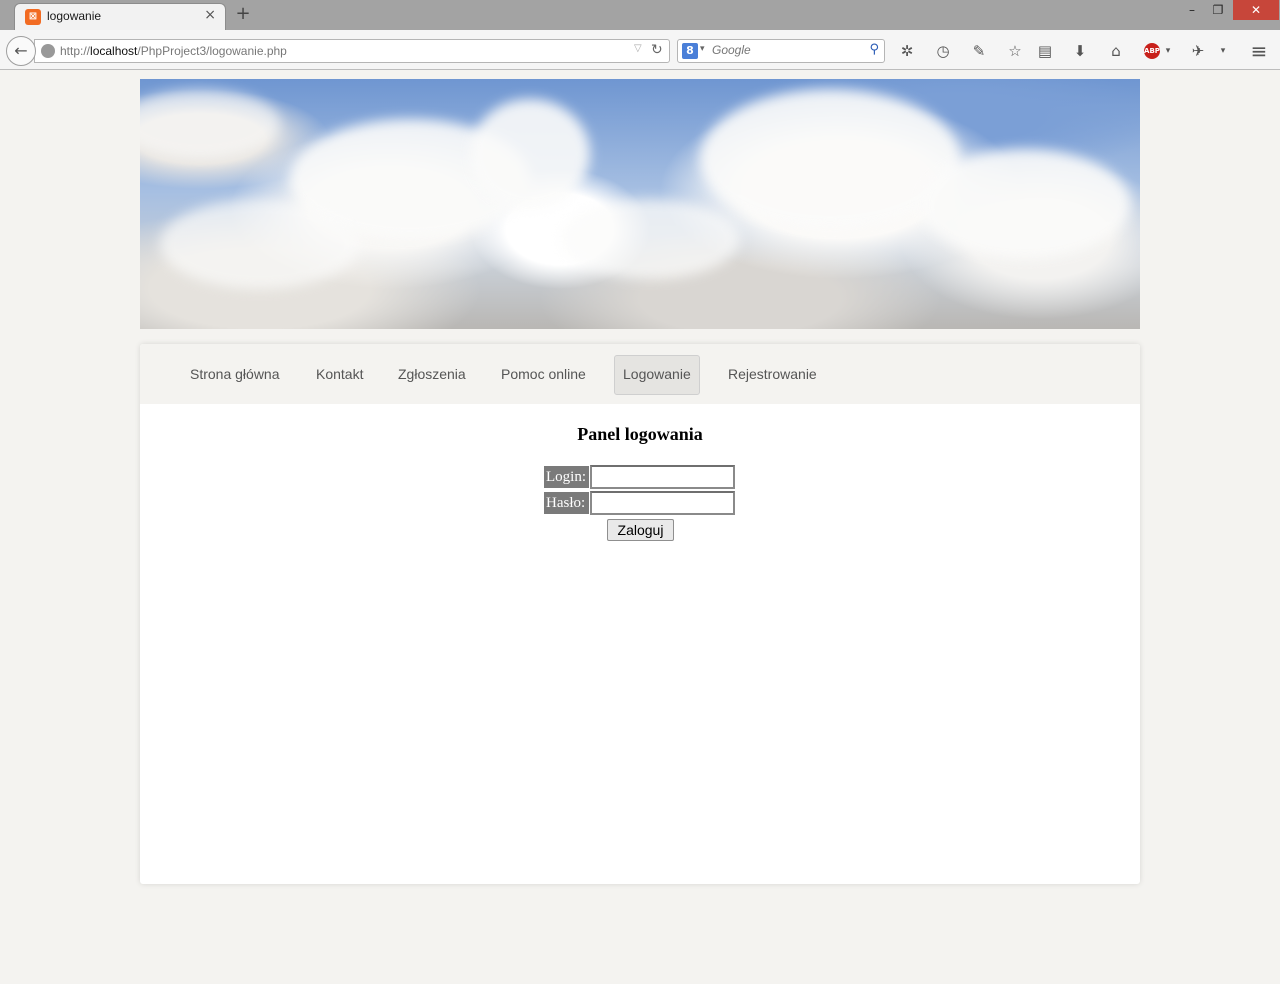 This screenshot has height=984, width=1280. I want to click on url-path: /PhpProject3/logowanie.php, so click(212, 51).